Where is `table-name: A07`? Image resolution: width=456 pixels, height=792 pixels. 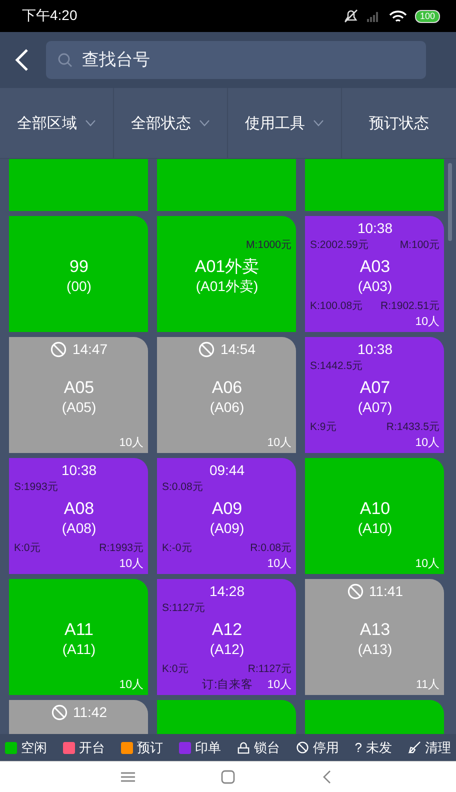 table-name: A07 is located at coordinates (375, 388).